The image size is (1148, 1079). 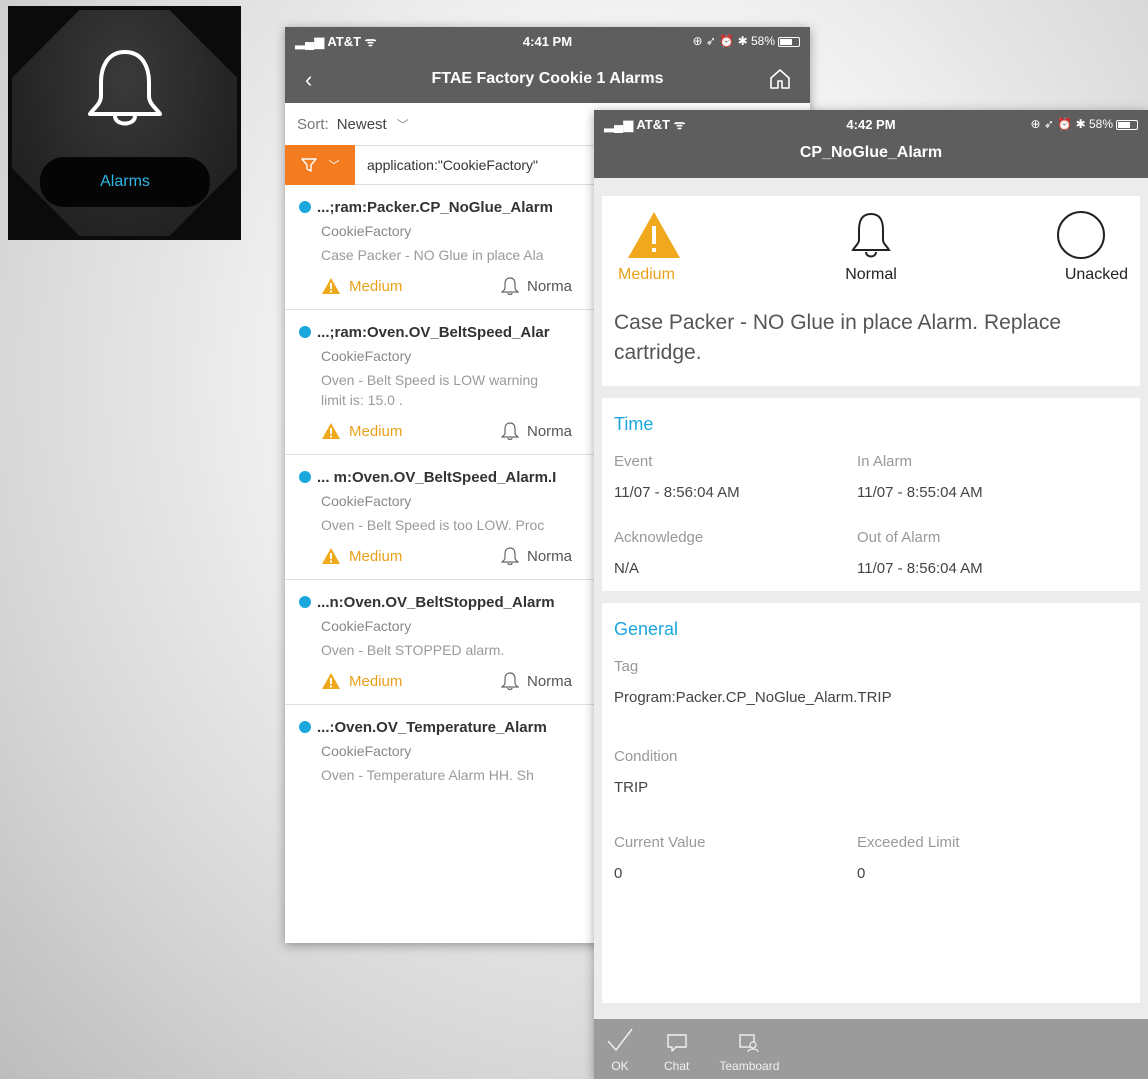 I want to click on in-alarm-field: In Alarm 11/07 - 8:55:04 AM, so click(x=920, y=477).